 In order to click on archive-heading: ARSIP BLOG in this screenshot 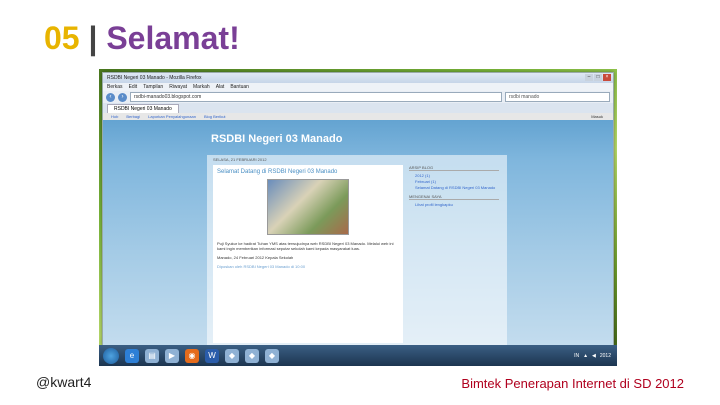, I will do `click(454, 168)`.